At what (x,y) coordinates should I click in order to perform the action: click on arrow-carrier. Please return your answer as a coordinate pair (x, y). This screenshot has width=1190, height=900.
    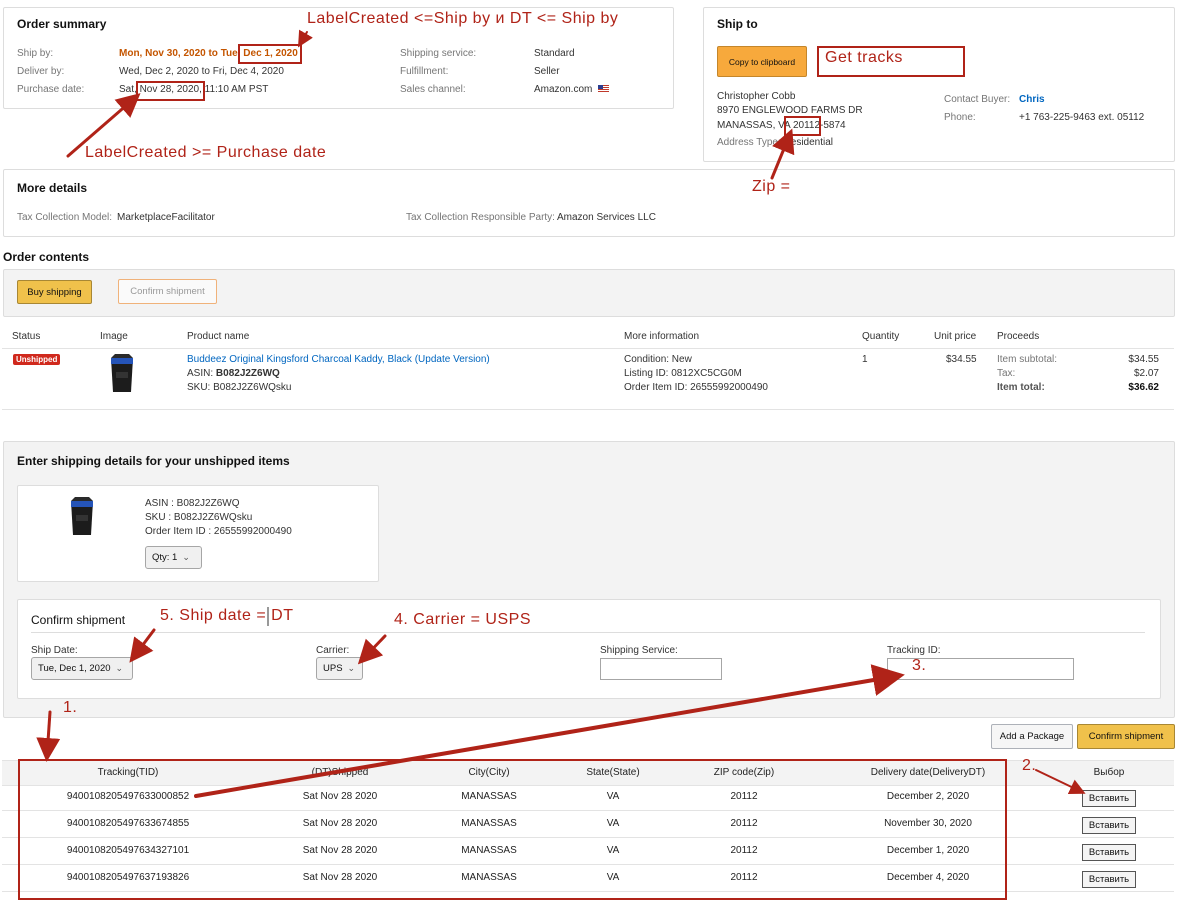
    Looking at the image, I should click on (372, 649).